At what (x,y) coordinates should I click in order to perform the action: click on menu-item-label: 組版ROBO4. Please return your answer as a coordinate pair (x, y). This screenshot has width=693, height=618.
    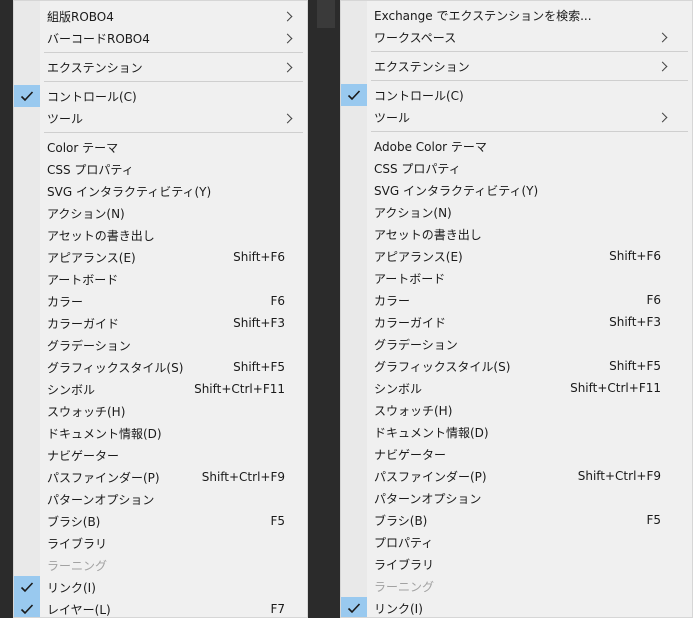
    Looking at the image, I should click on (80, 16).